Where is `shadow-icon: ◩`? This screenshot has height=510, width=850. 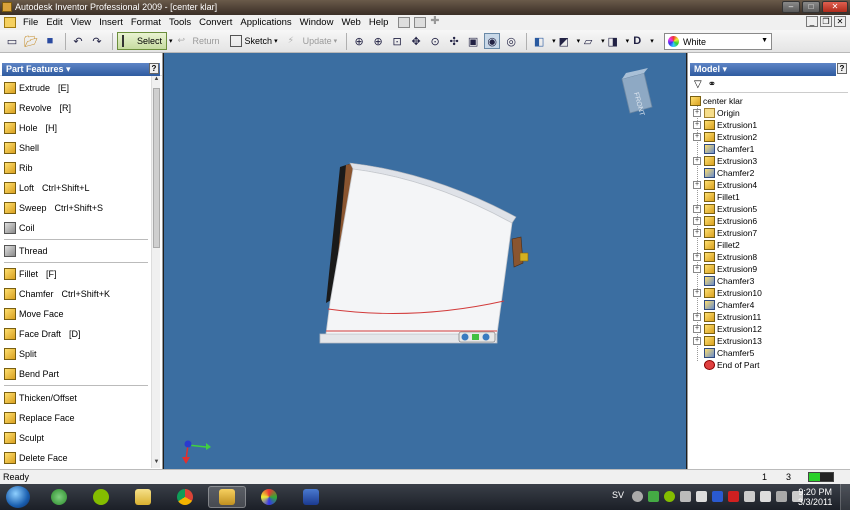
shadow-icon: ◩ is located at coordinates (564, 41).